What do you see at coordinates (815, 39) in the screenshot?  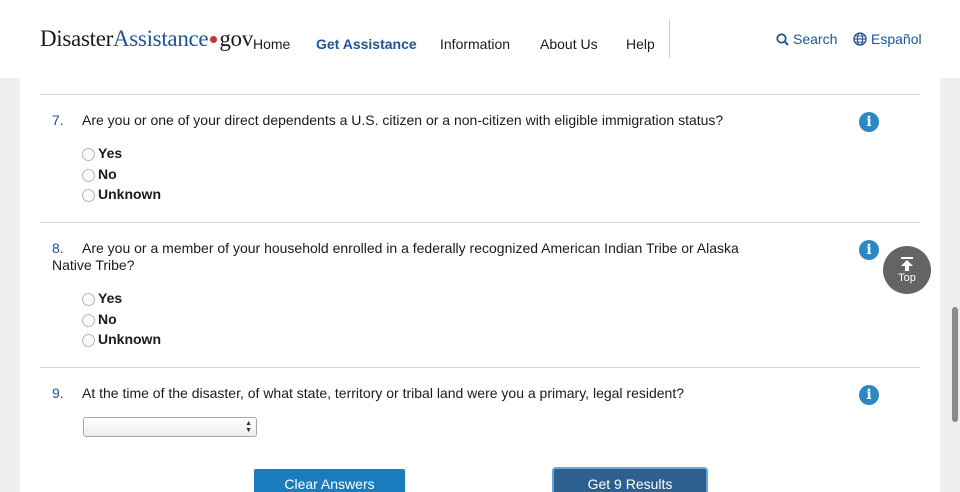 I see `search-label: Search` at bounding box center [815, 39].